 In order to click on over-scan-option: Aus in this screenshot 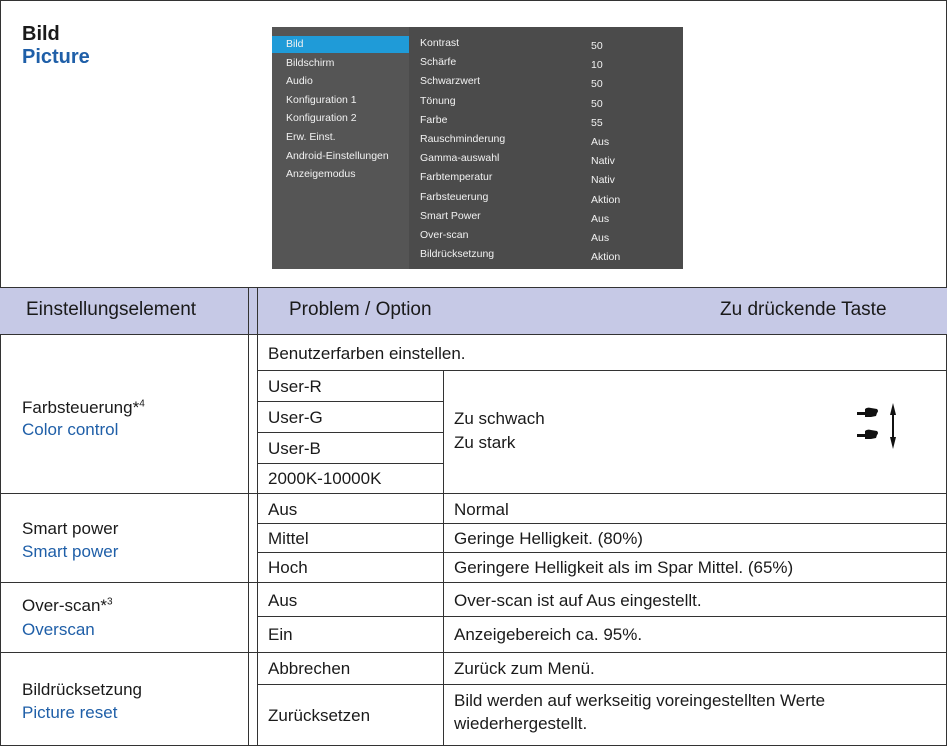, I will do `click(283, 600)`.